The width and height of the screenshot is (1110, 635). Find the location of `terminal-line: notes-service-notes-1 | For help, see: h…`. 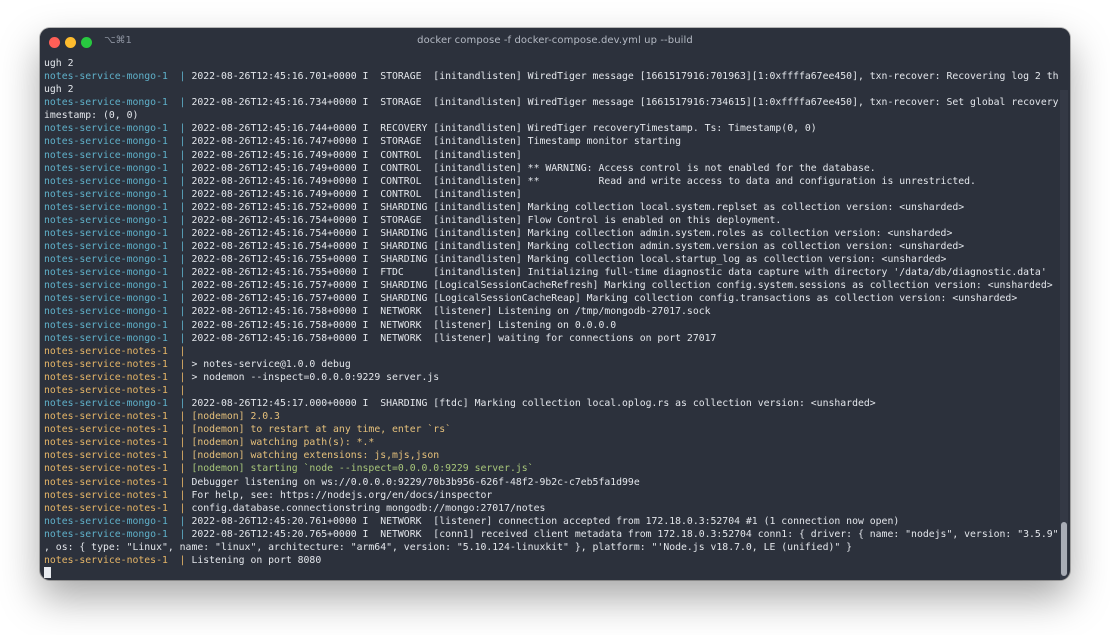

terminal-line: notes-service-notes-1 | For help, see: h… is located at coordinates (551, 495).